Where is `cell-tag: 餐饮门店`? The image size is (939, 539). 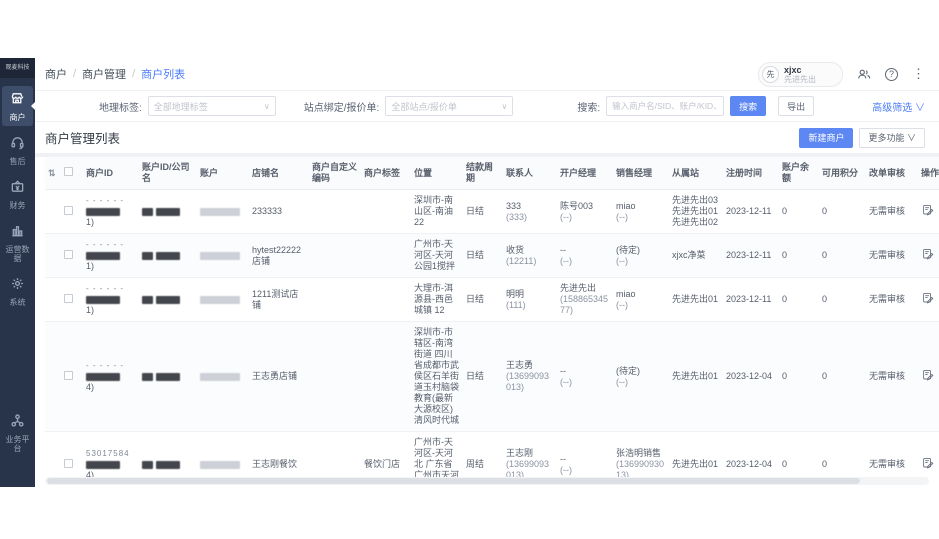 cell-tag: 餐饮门店 is located at coordinates (386, 454).